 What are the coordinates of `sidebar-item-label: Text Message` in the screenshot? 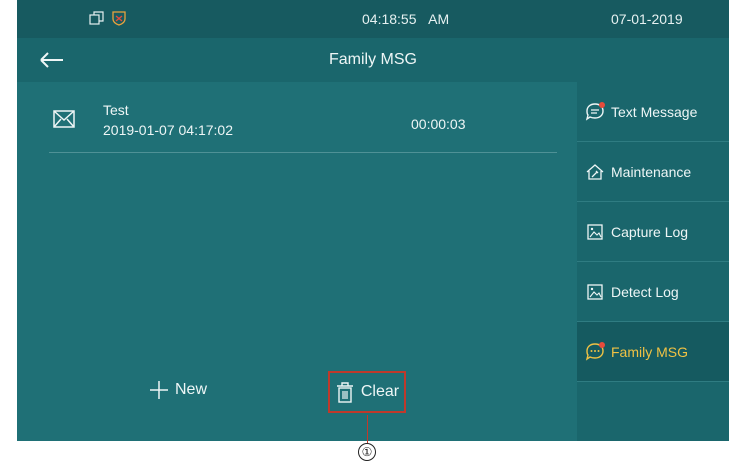 It's located at (654, 111).